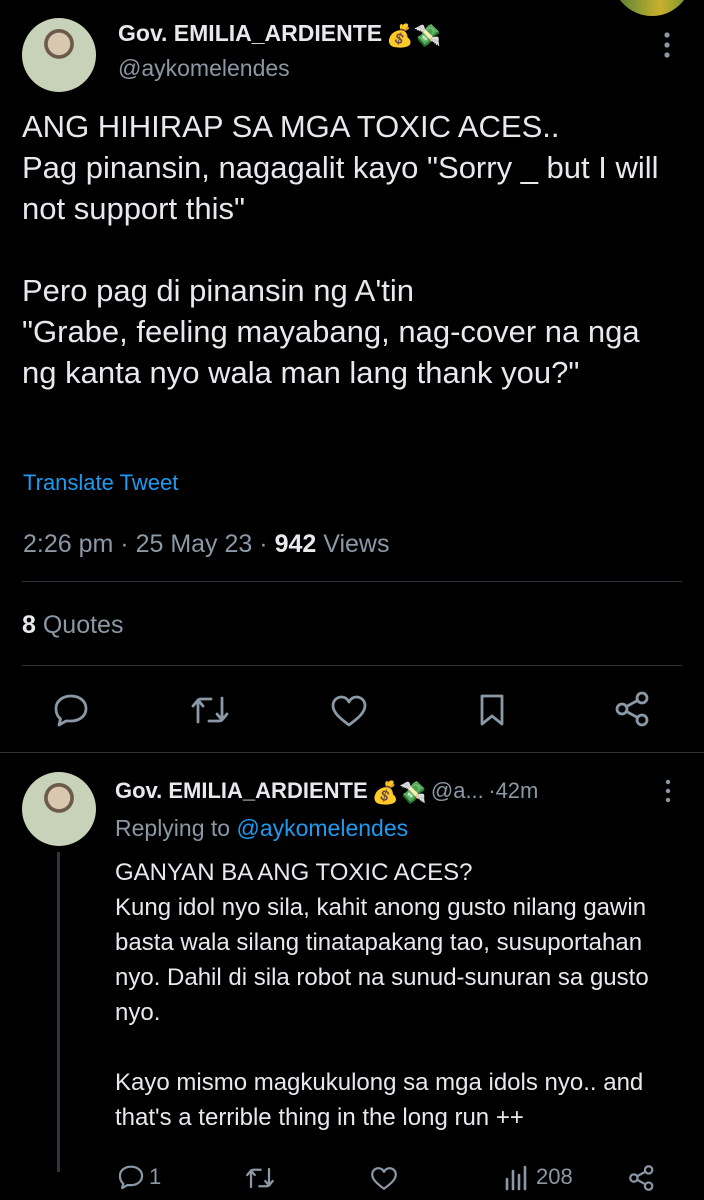 This screenshot has width=704, height=1200. Describe the element at coordinates (554, 1176) in the screenshot. I see `reply-views-count: 208` at that location.